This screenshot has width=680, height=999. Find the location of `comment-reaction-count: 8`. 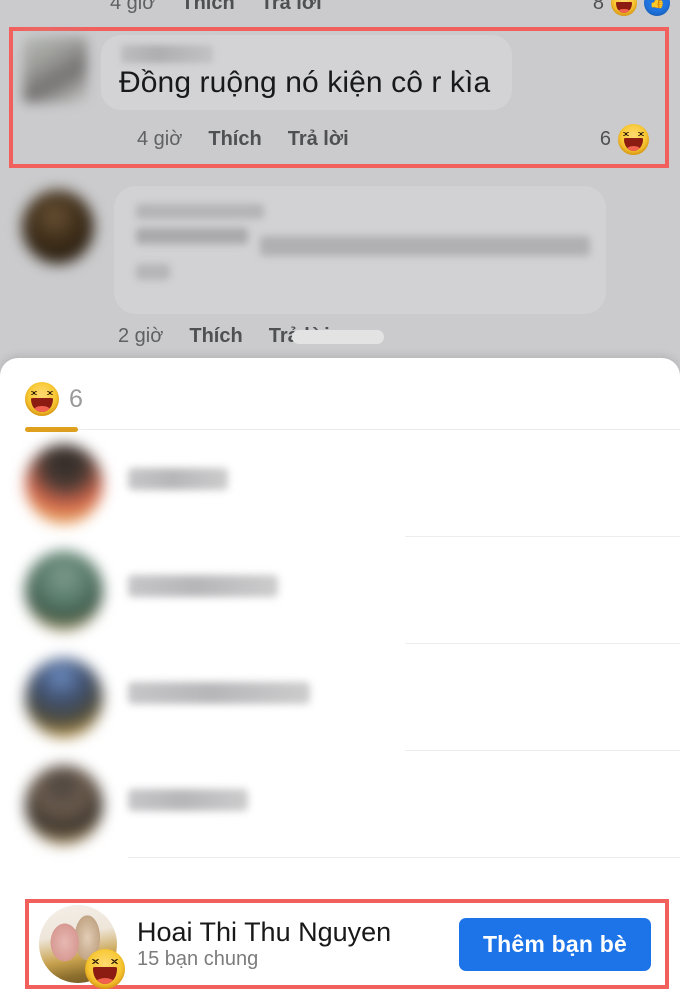

comment-reaction-count: 8 is located at coordinates (598, 7).